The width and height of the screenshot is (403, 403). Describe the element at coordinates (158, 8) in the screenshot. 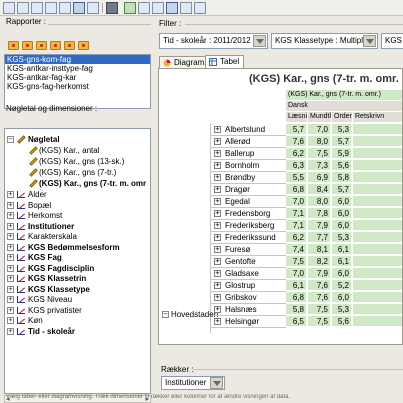

I see `export-icon` at that location.